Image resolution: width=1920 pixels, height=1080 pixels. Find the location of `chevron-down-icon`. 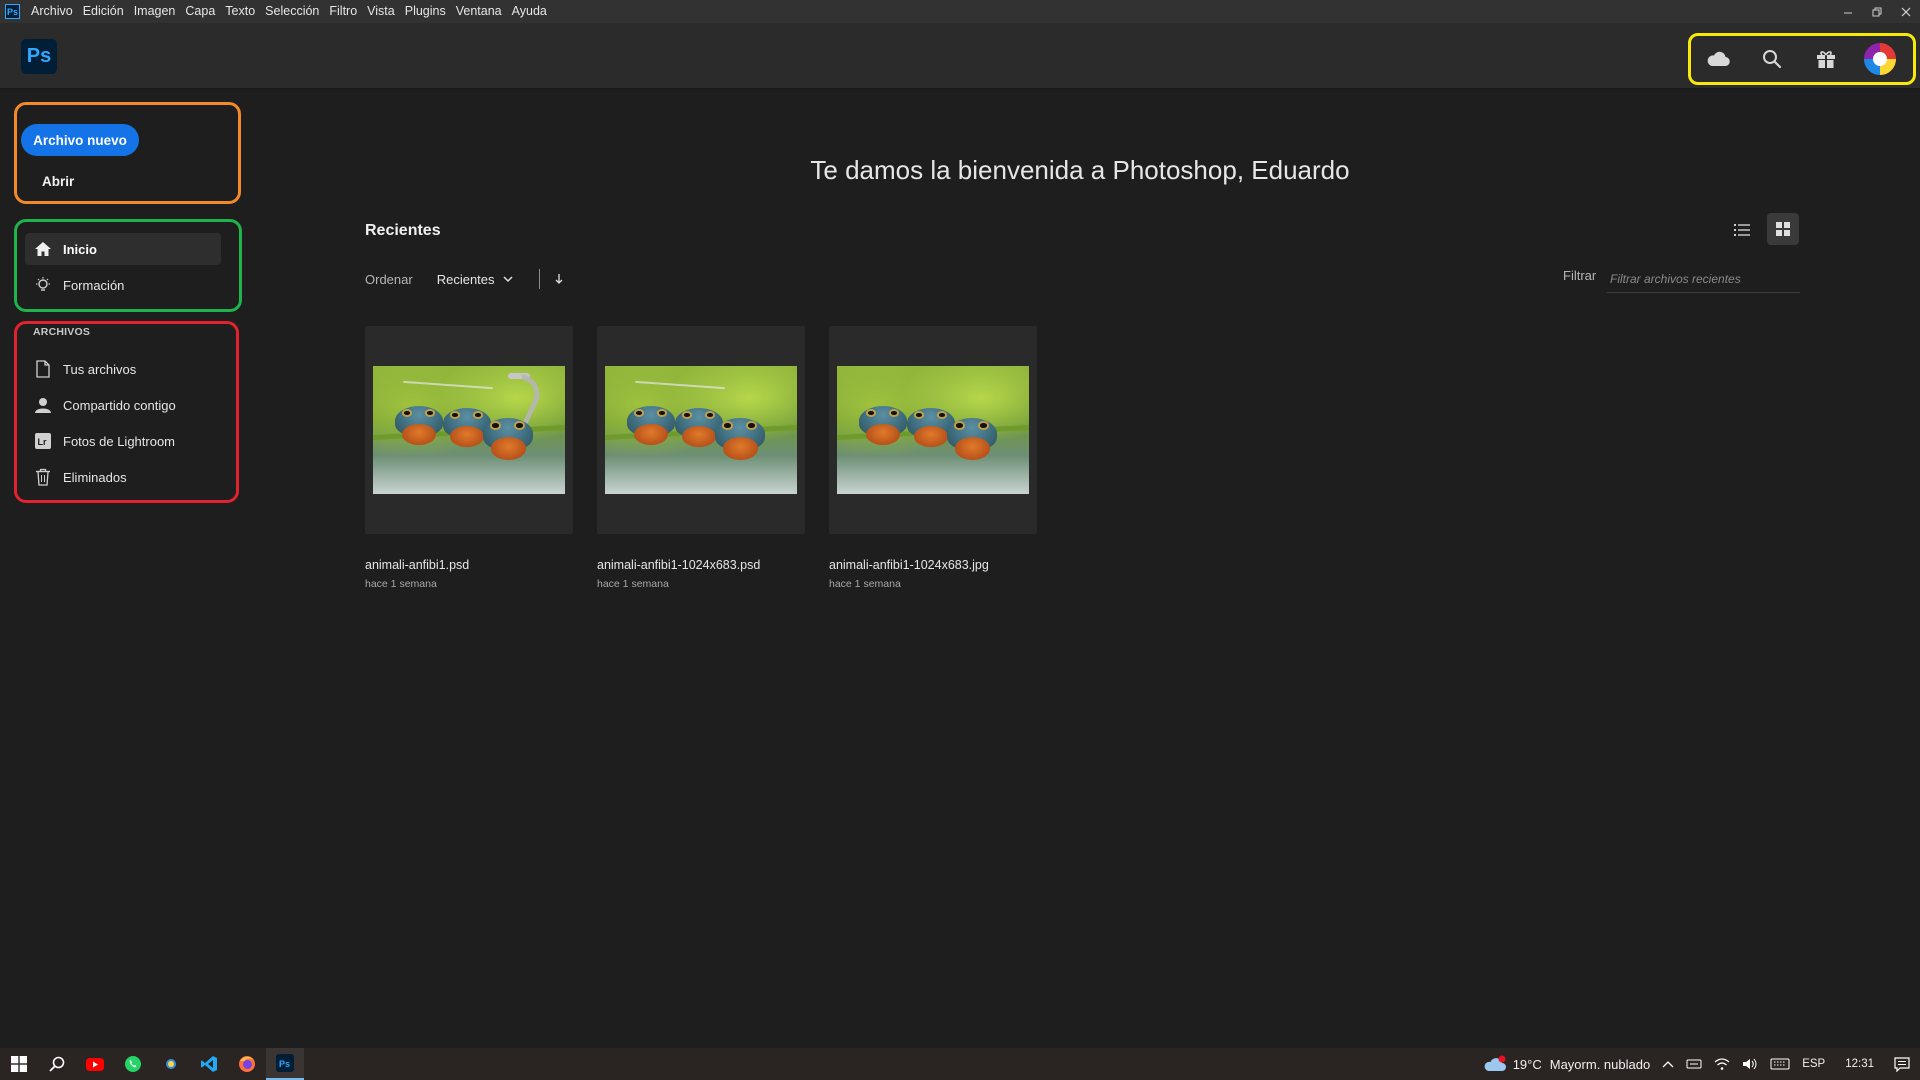

chevron-down-icon is located at coordinates (507, 278).